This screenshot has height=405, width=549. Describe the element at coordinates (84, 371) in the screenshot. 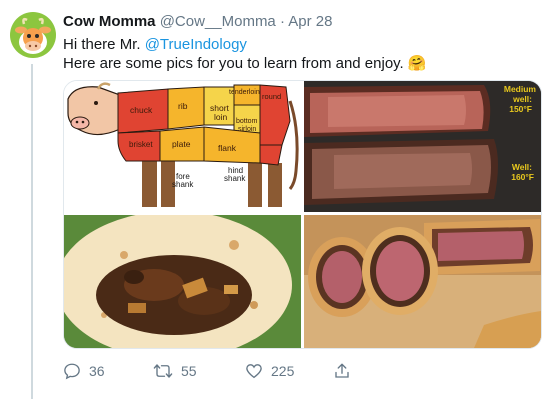

I see `reply-button: 36` at that location.